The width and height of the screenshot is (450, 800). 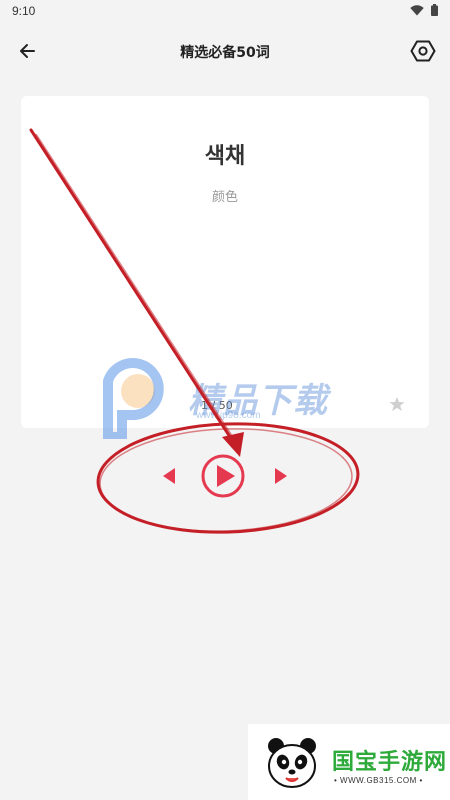 What do you see at coordinates (378, 780) in the screenshot?
I see `corner-badge-url: • WWW.GB315.COM •` at bounding box center [378, 780].